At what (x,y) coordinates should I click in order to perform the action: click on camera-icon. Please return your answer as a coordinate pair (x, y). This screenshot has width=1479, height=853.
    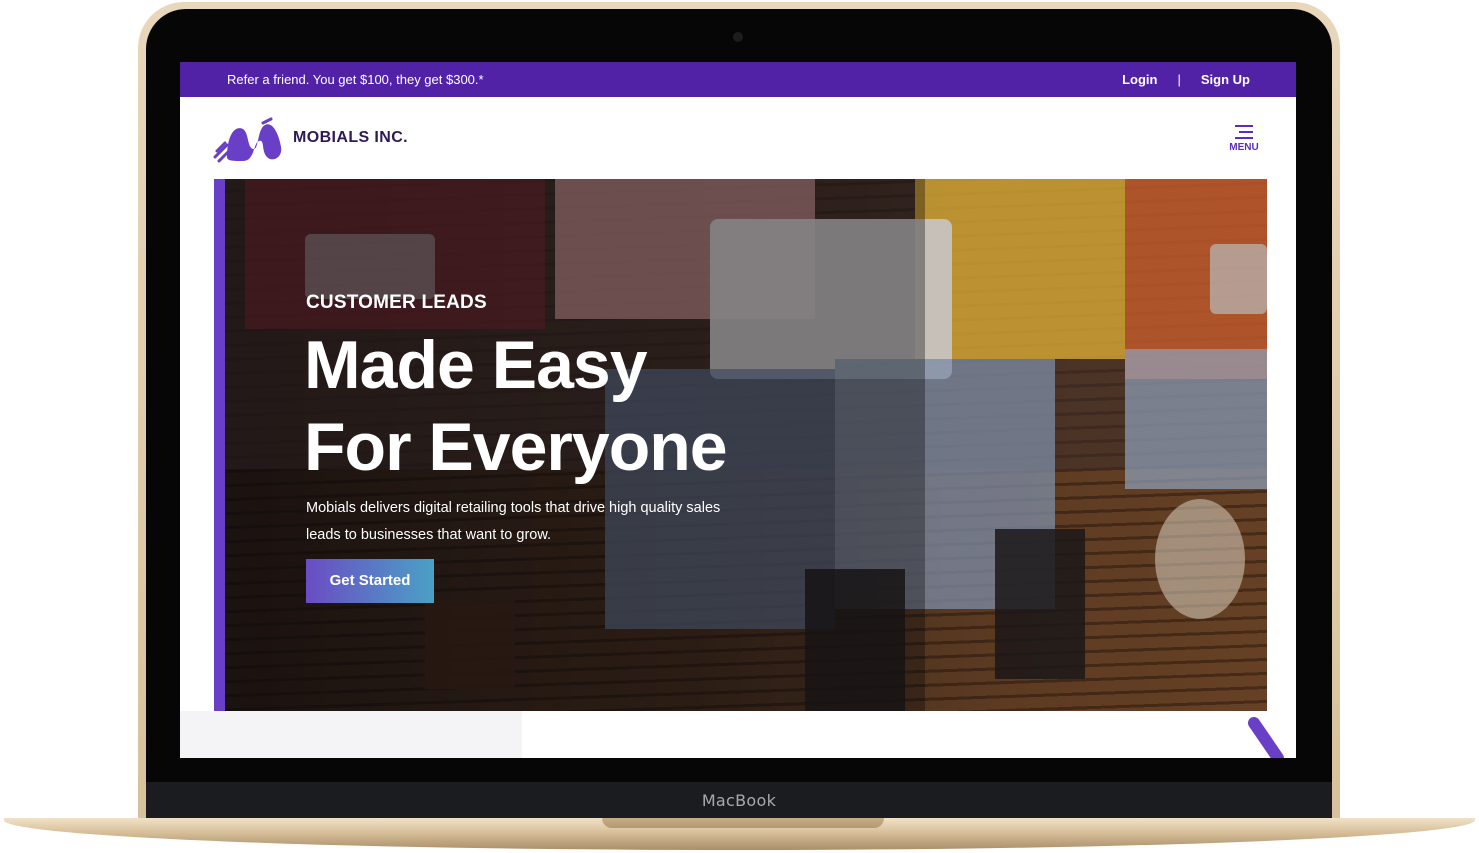
    Looking at the image, I should click on (738, 37).